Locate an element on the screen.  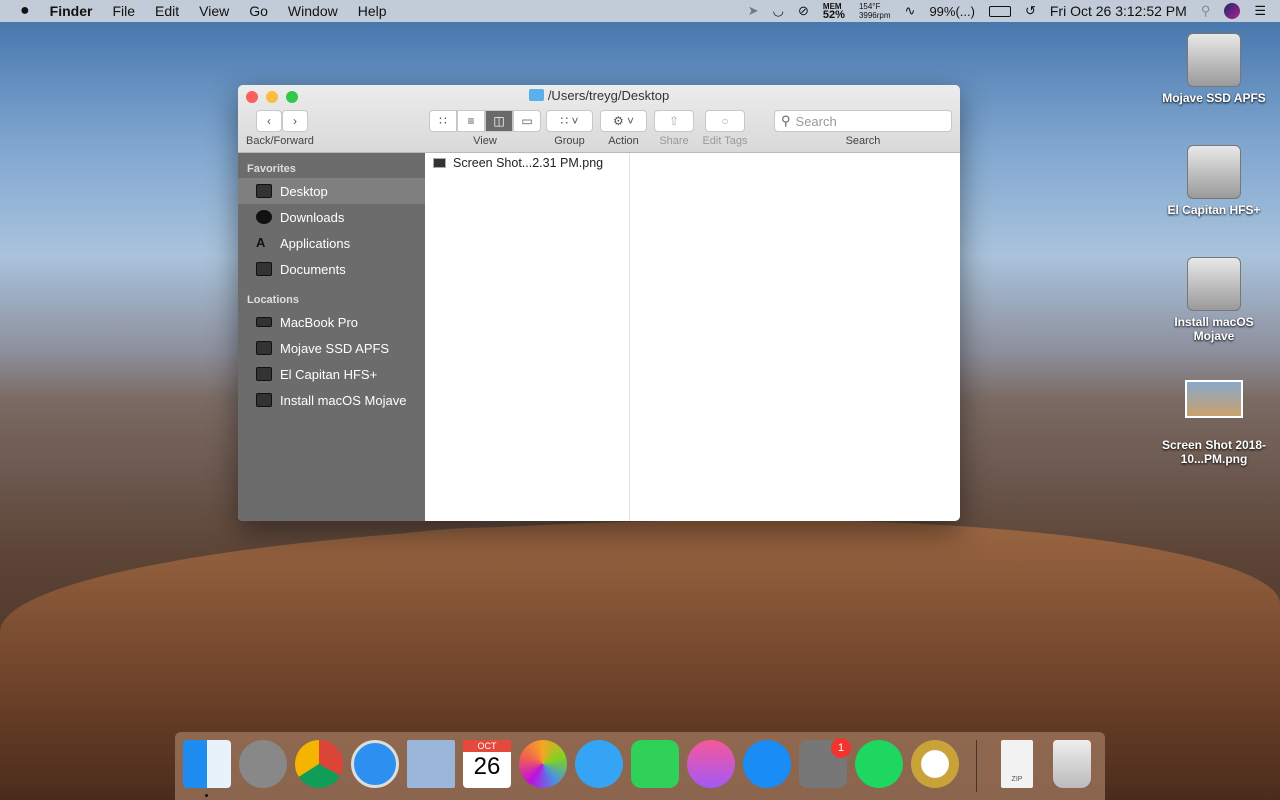
label: MacBook Pro is located at coordinates (319, 322).